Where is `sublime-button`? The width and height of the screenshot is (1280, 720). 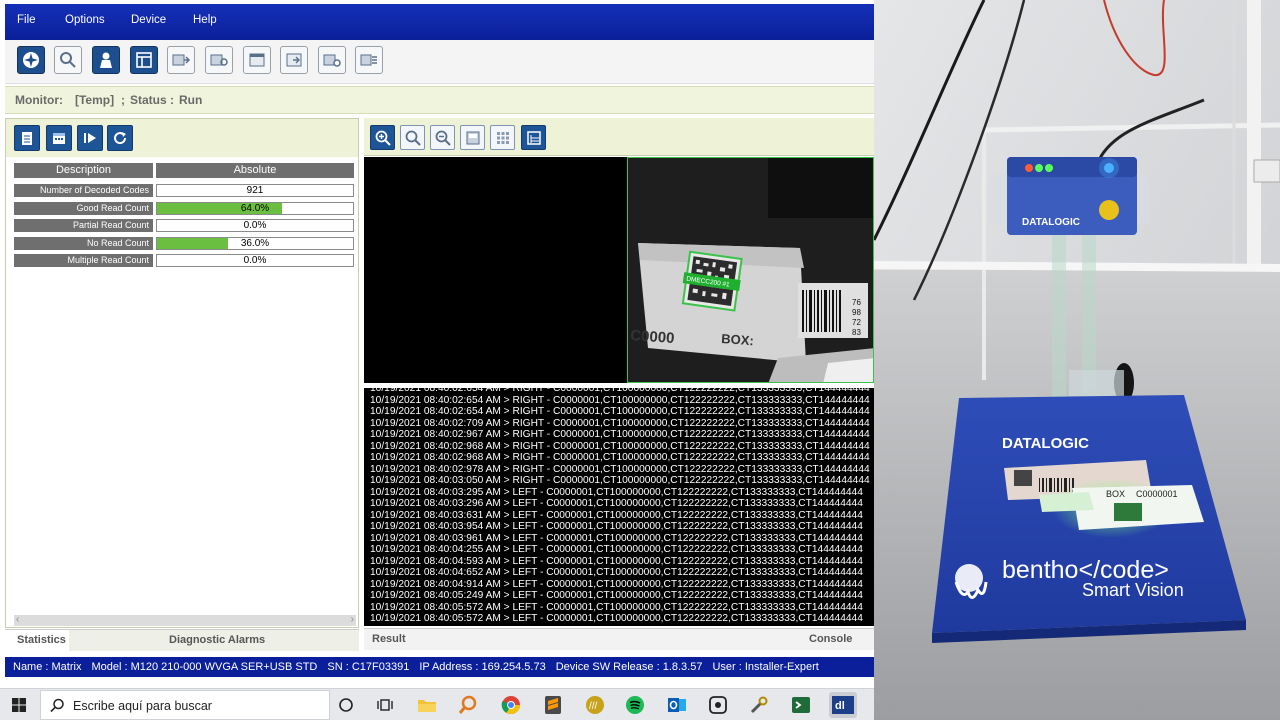
sublime-button is located at coordinates (553, 705).